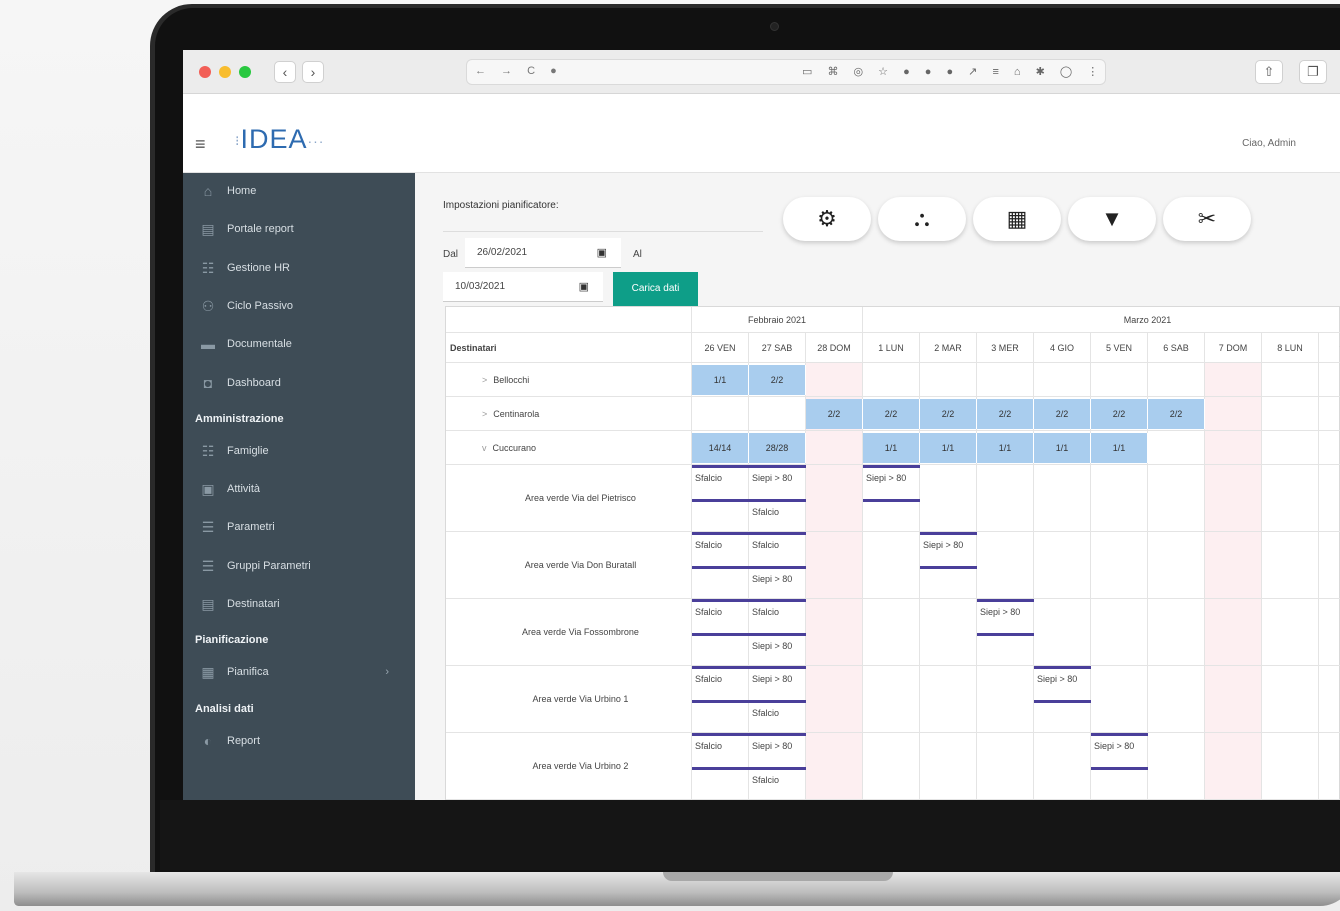  Describe the element at coordinates (245, 72) in the screenshot. I see `maximize-window-button` at that location.